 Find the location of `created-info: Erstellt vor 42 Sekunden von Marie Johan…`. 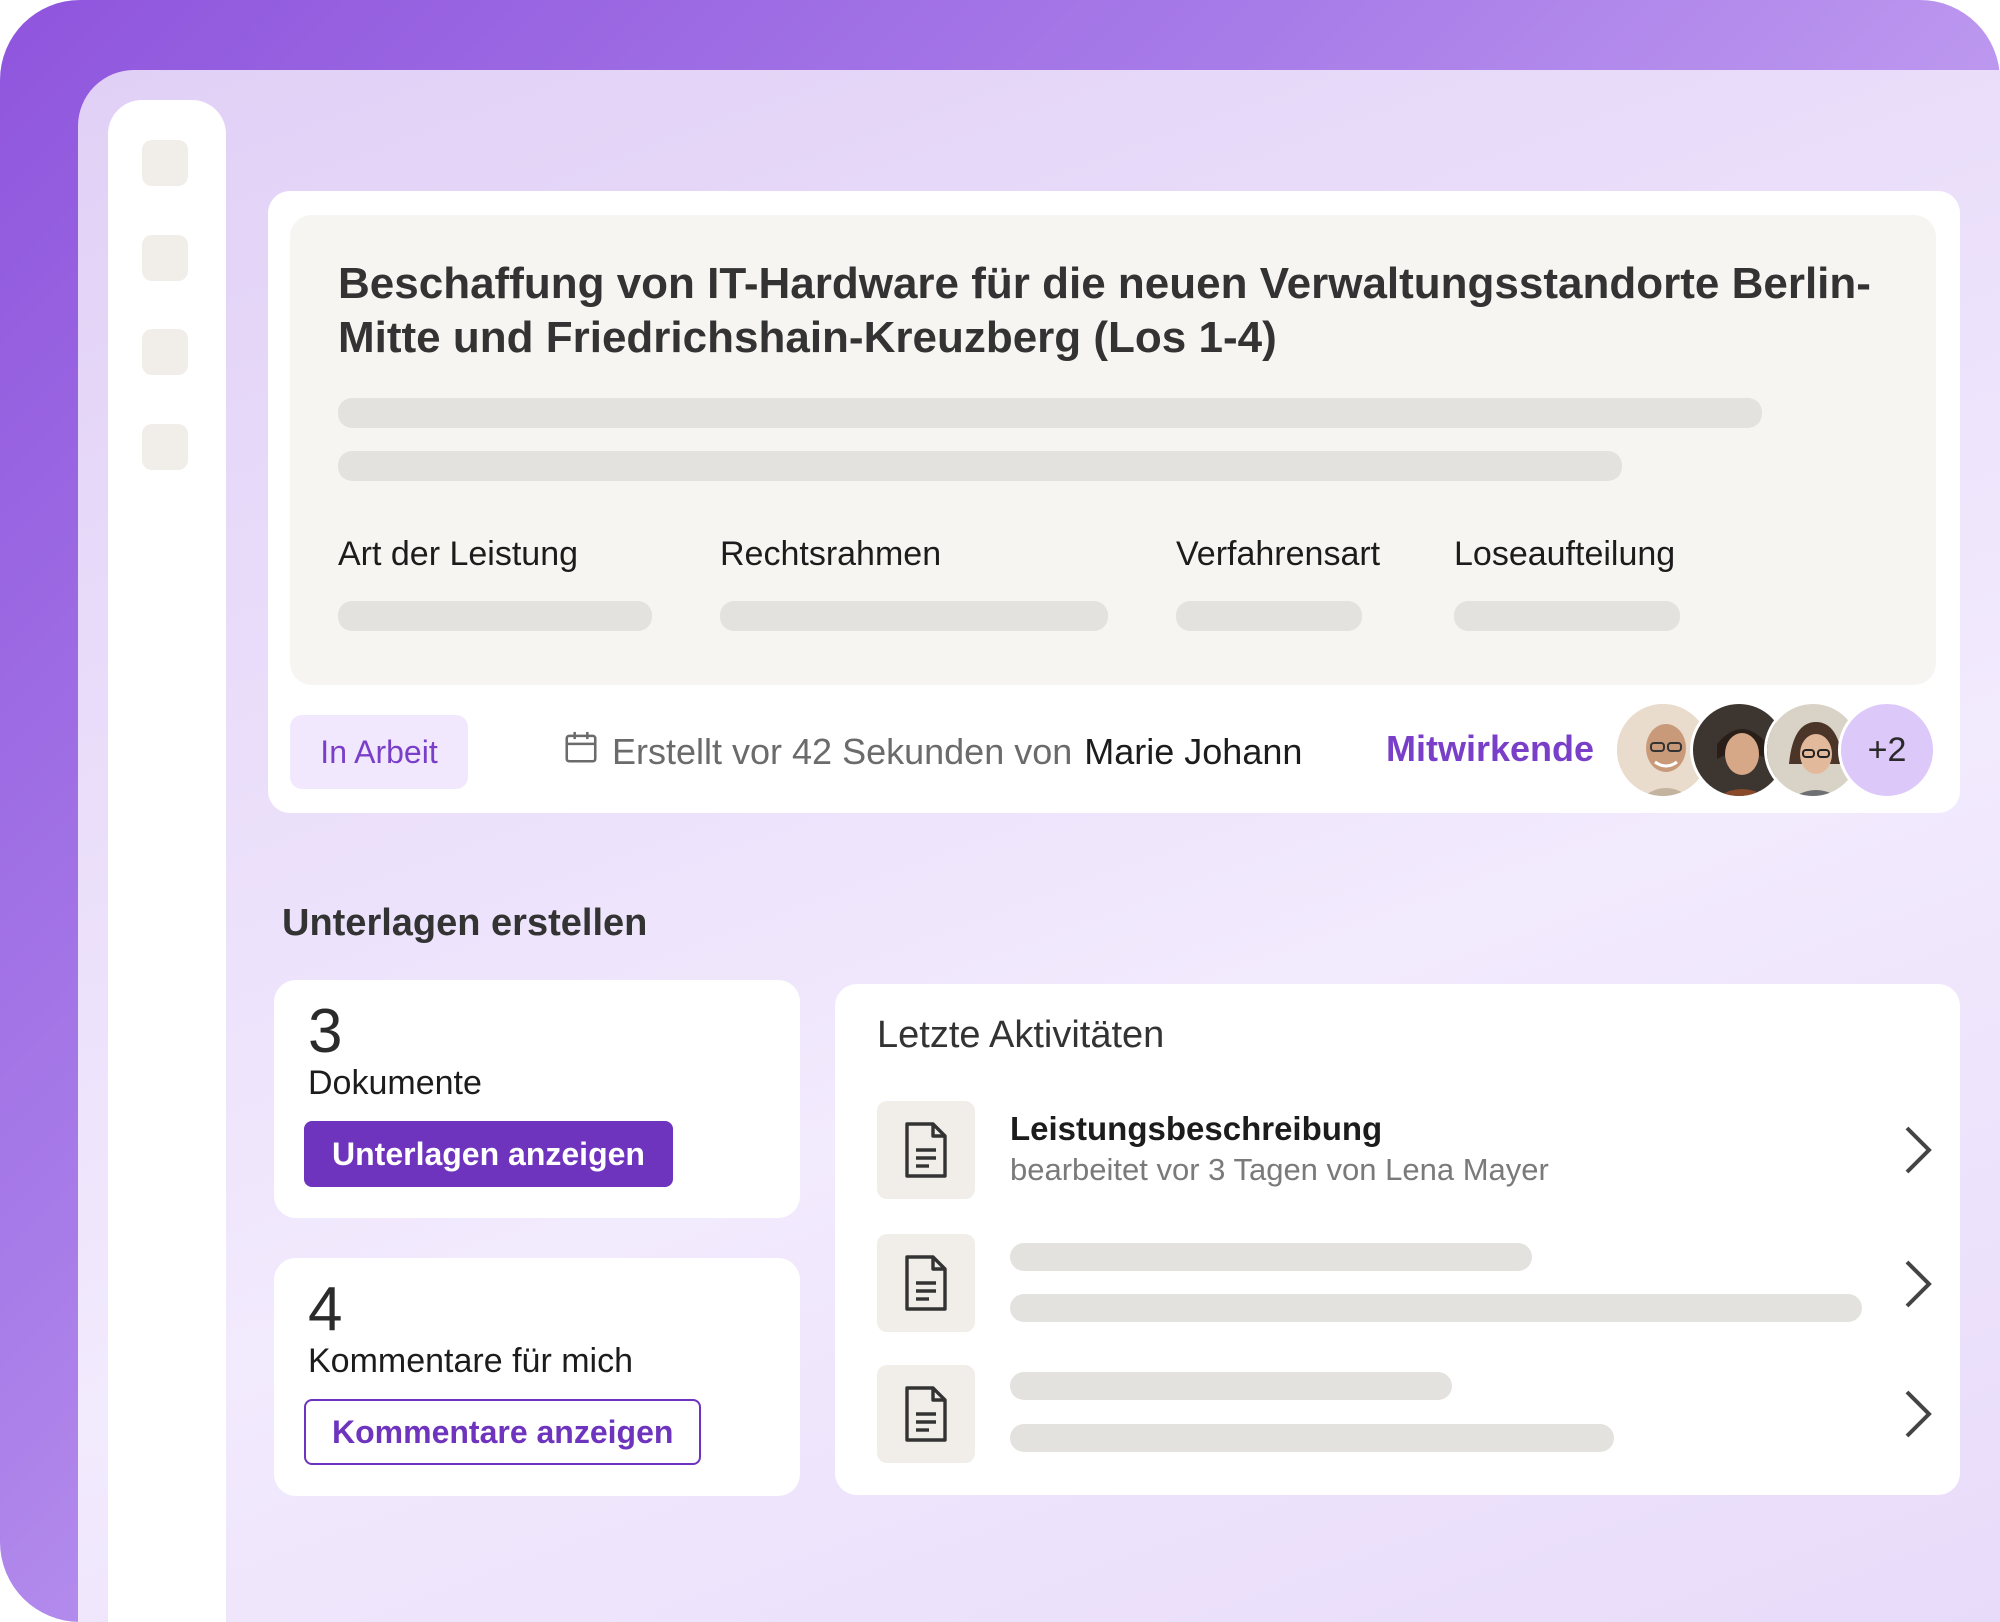

created-info: Erstellt vor 42 Sekunden von Marie Johan… is located at coordinates (932, 751).